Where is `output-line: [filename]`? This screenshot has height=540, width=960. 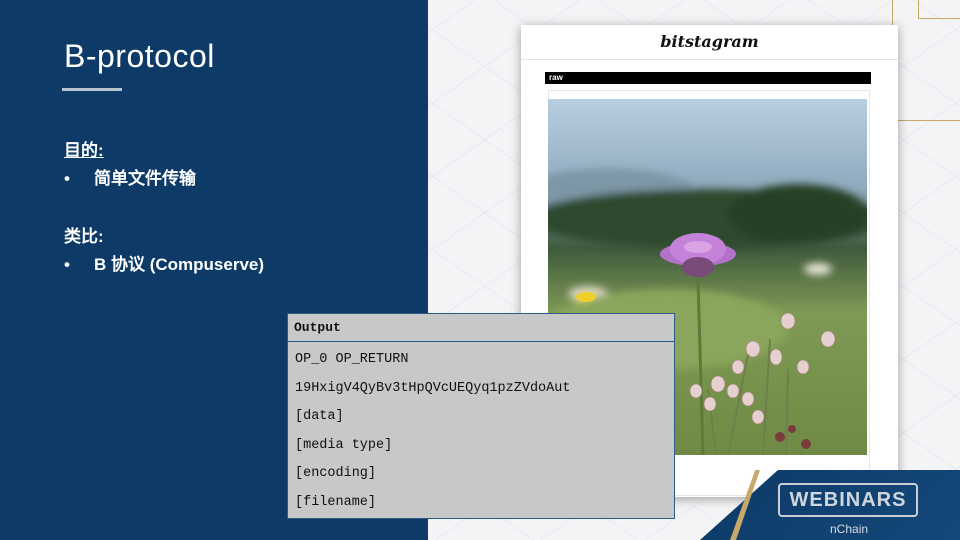 output-line: [filename] is located at coordinates (336, 502).